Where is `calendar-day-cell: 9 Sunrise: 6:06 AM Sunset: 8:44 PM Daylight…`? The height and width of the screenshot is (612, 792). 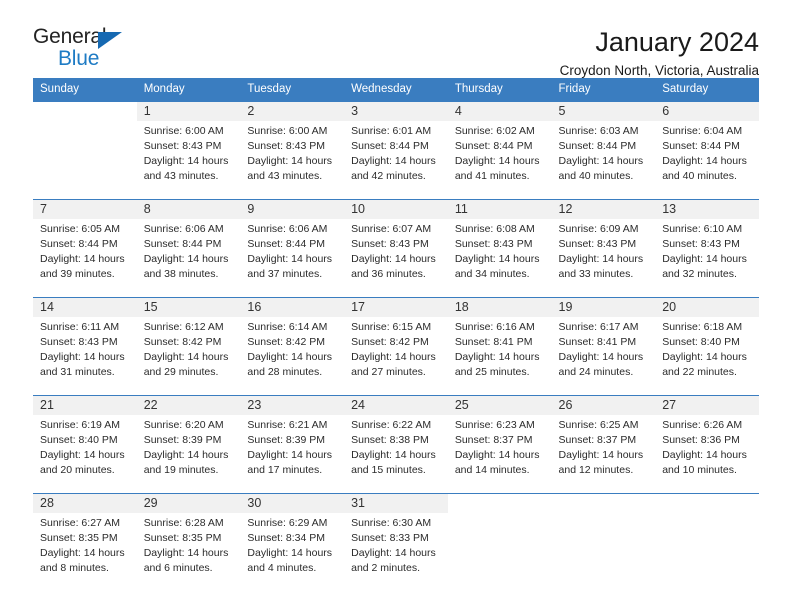 calendar-day-cell: 9 Sunrise: 6:06 AM Sunset: 8:44 PM Daylight… is located at coordinates (292, 243).